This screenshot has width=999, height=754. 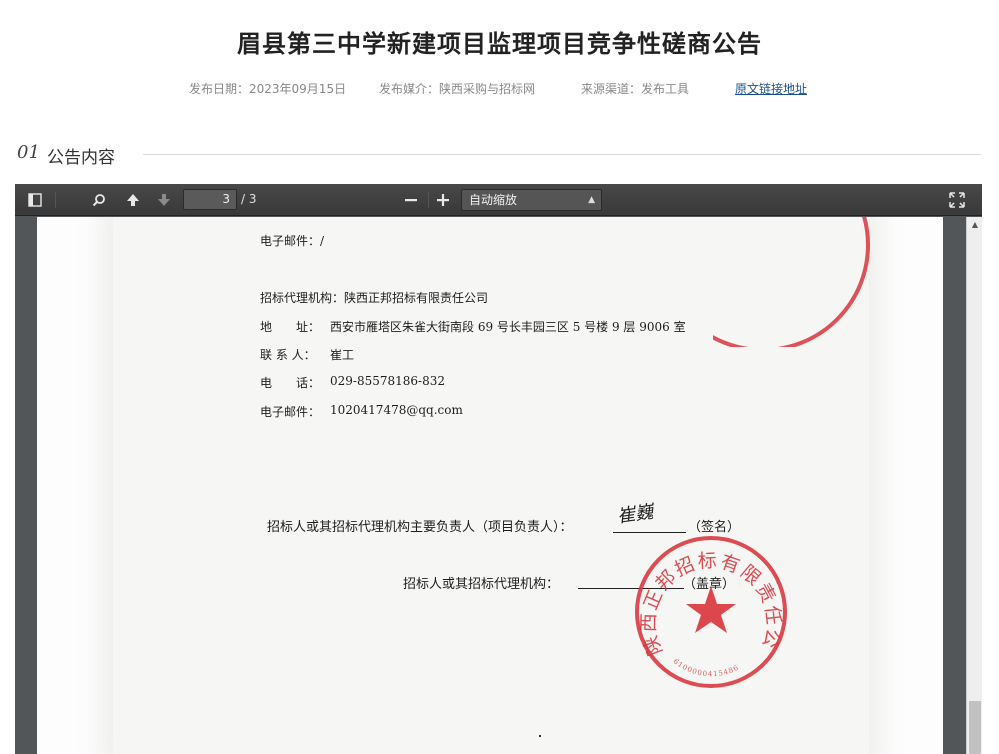 I want to click on svg-text: 6100000415486, so click(x=706, y=667).